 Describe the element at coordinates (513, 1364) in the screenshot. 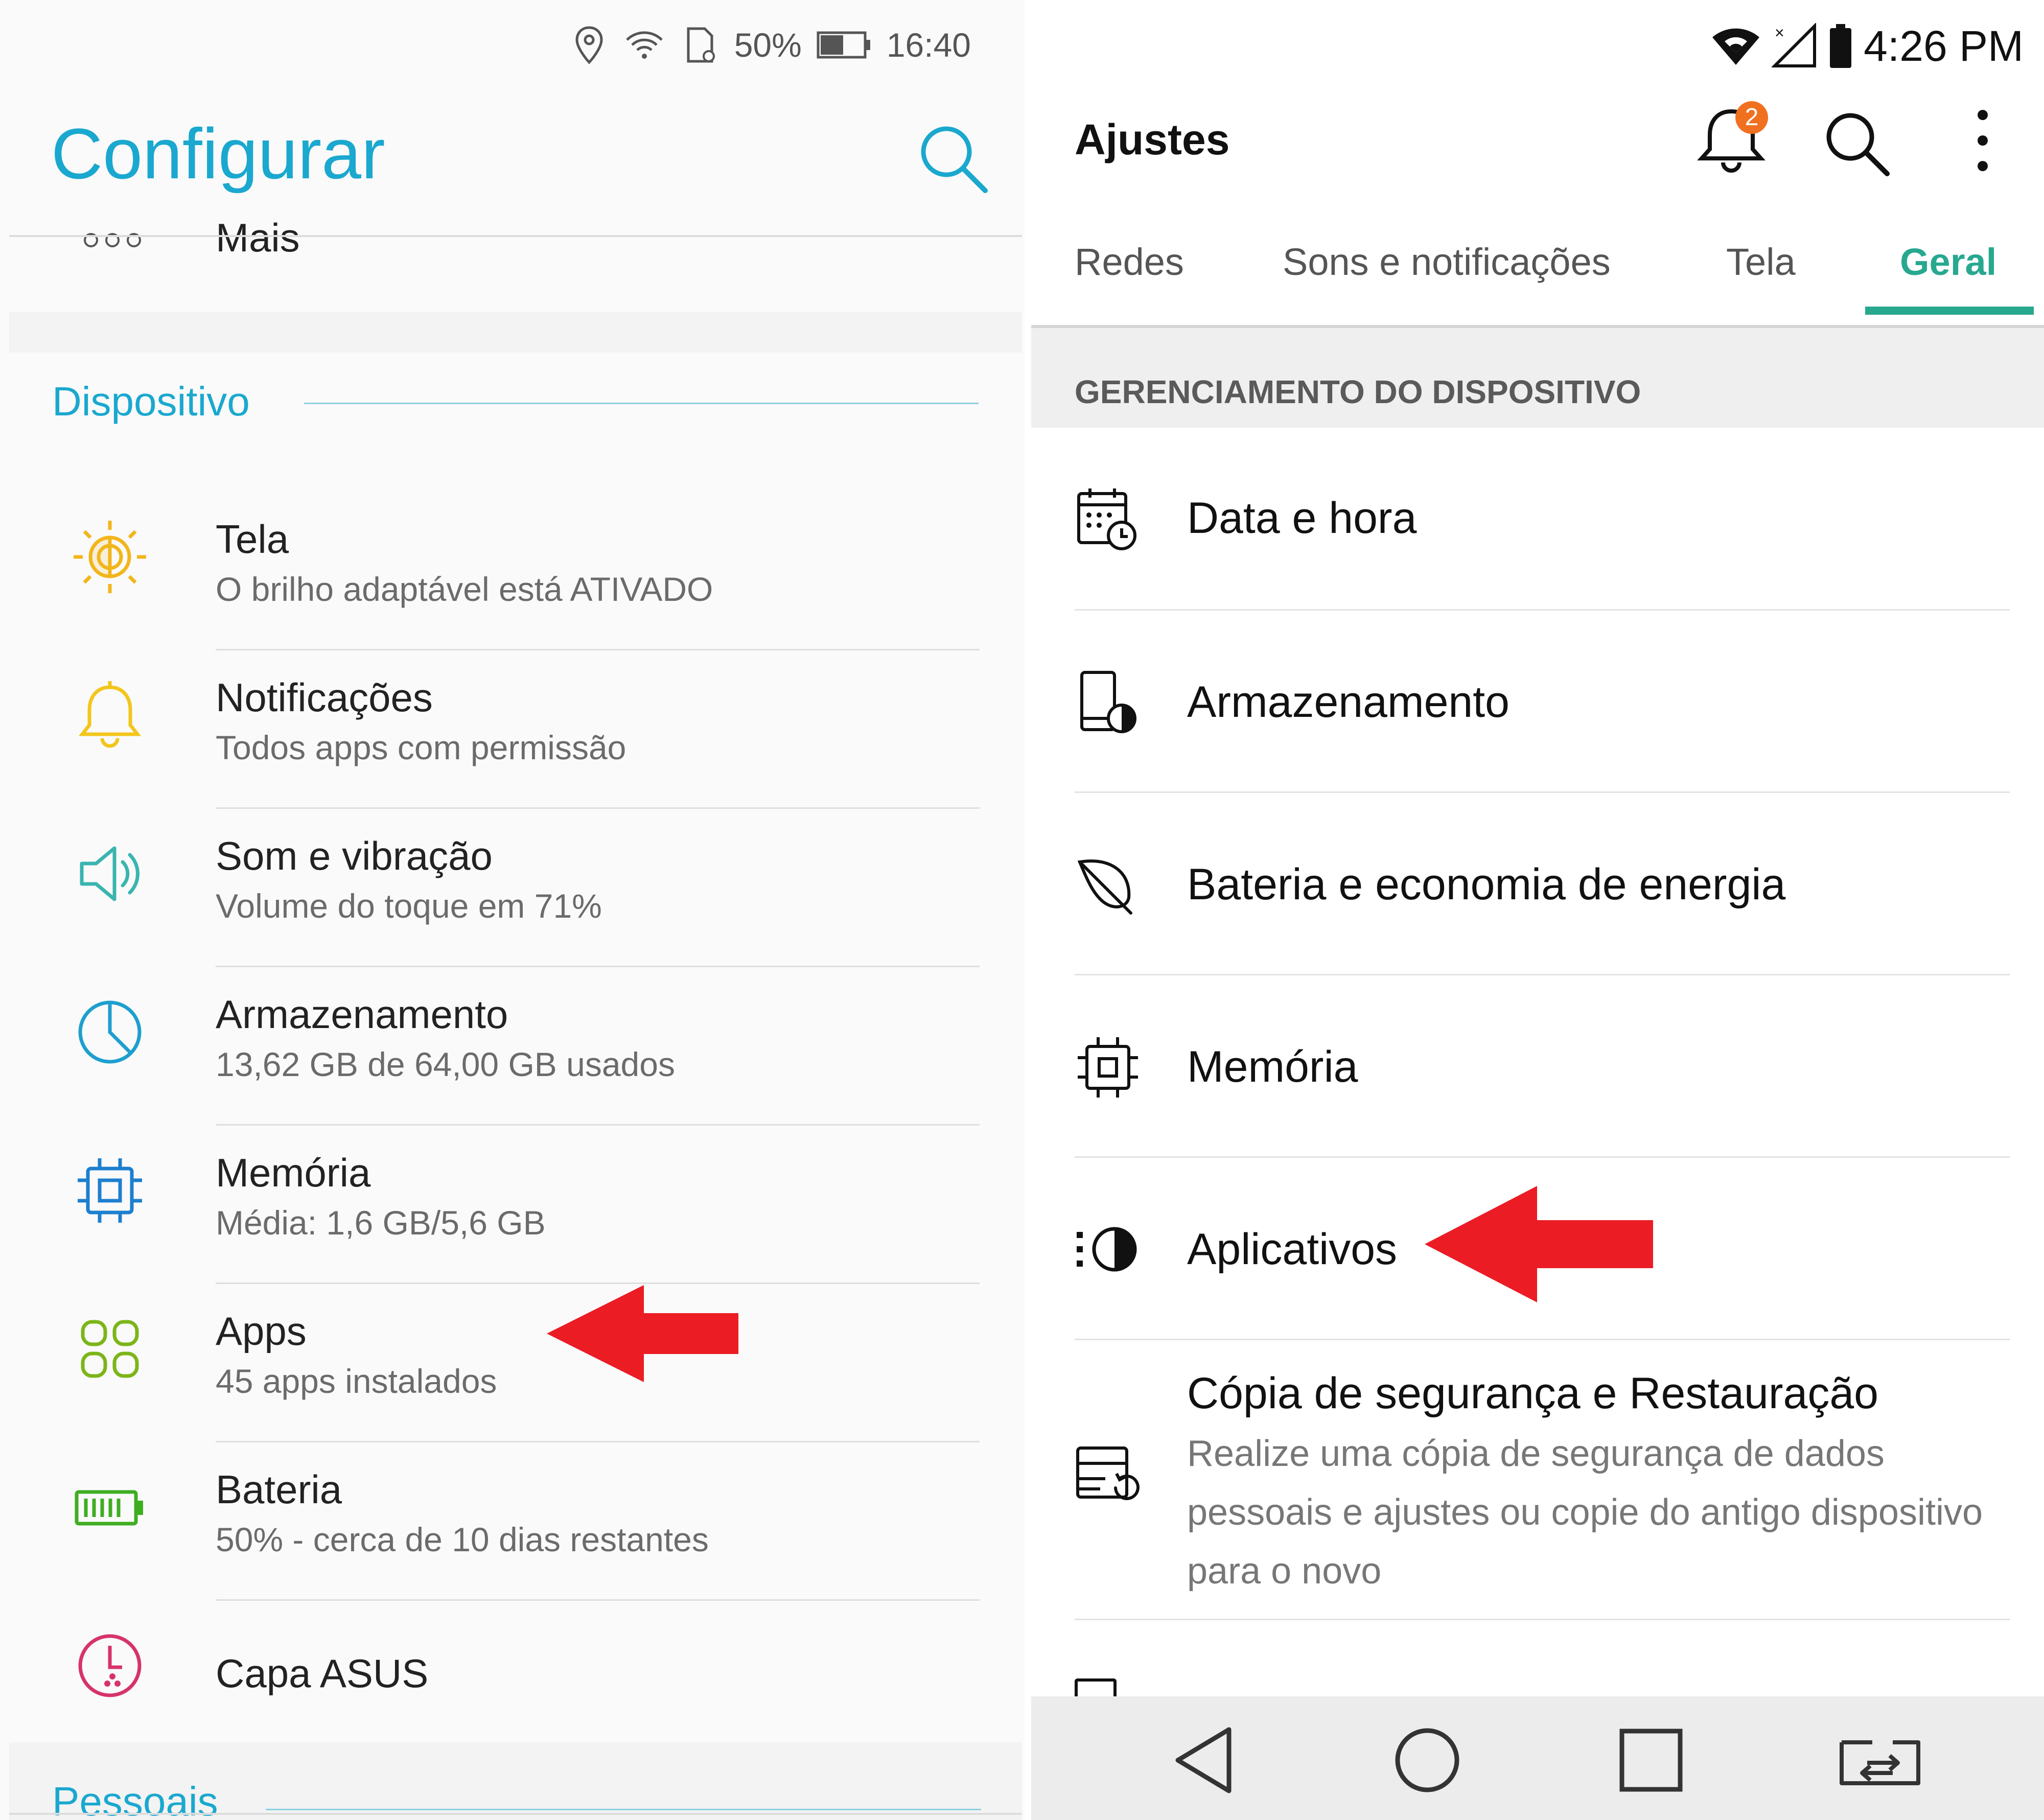

I see `settings-item-apps: Apps 45 apps instalados` at that location.